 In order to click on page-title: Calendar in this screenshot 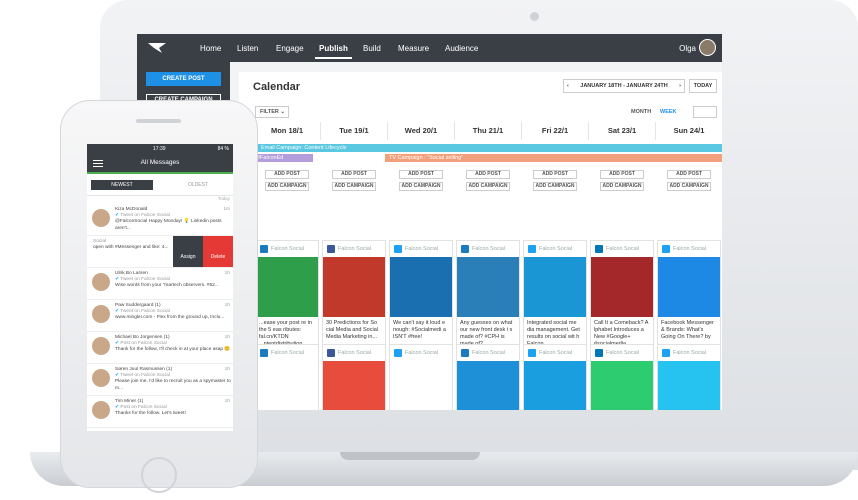, I will do `click(277, 87)`.